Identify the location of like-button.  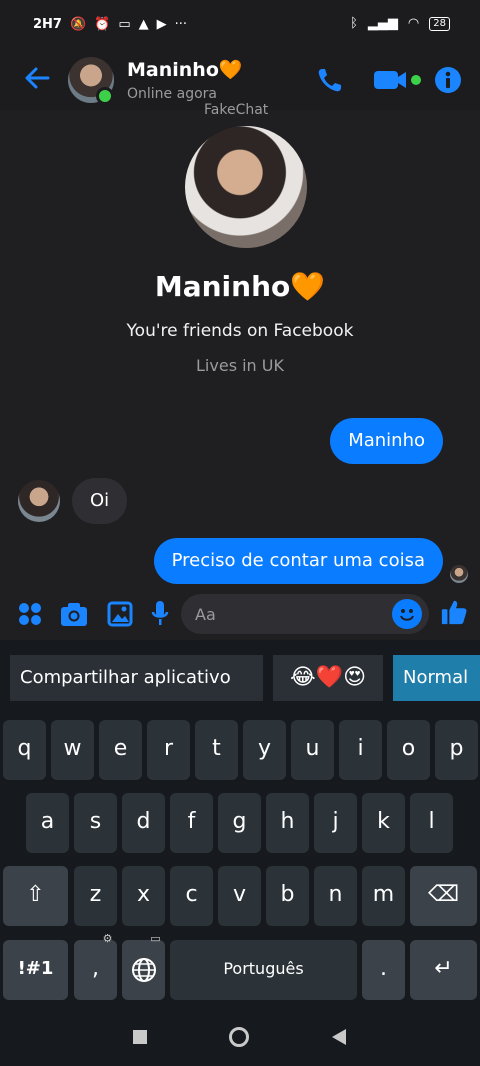
(454, 612).